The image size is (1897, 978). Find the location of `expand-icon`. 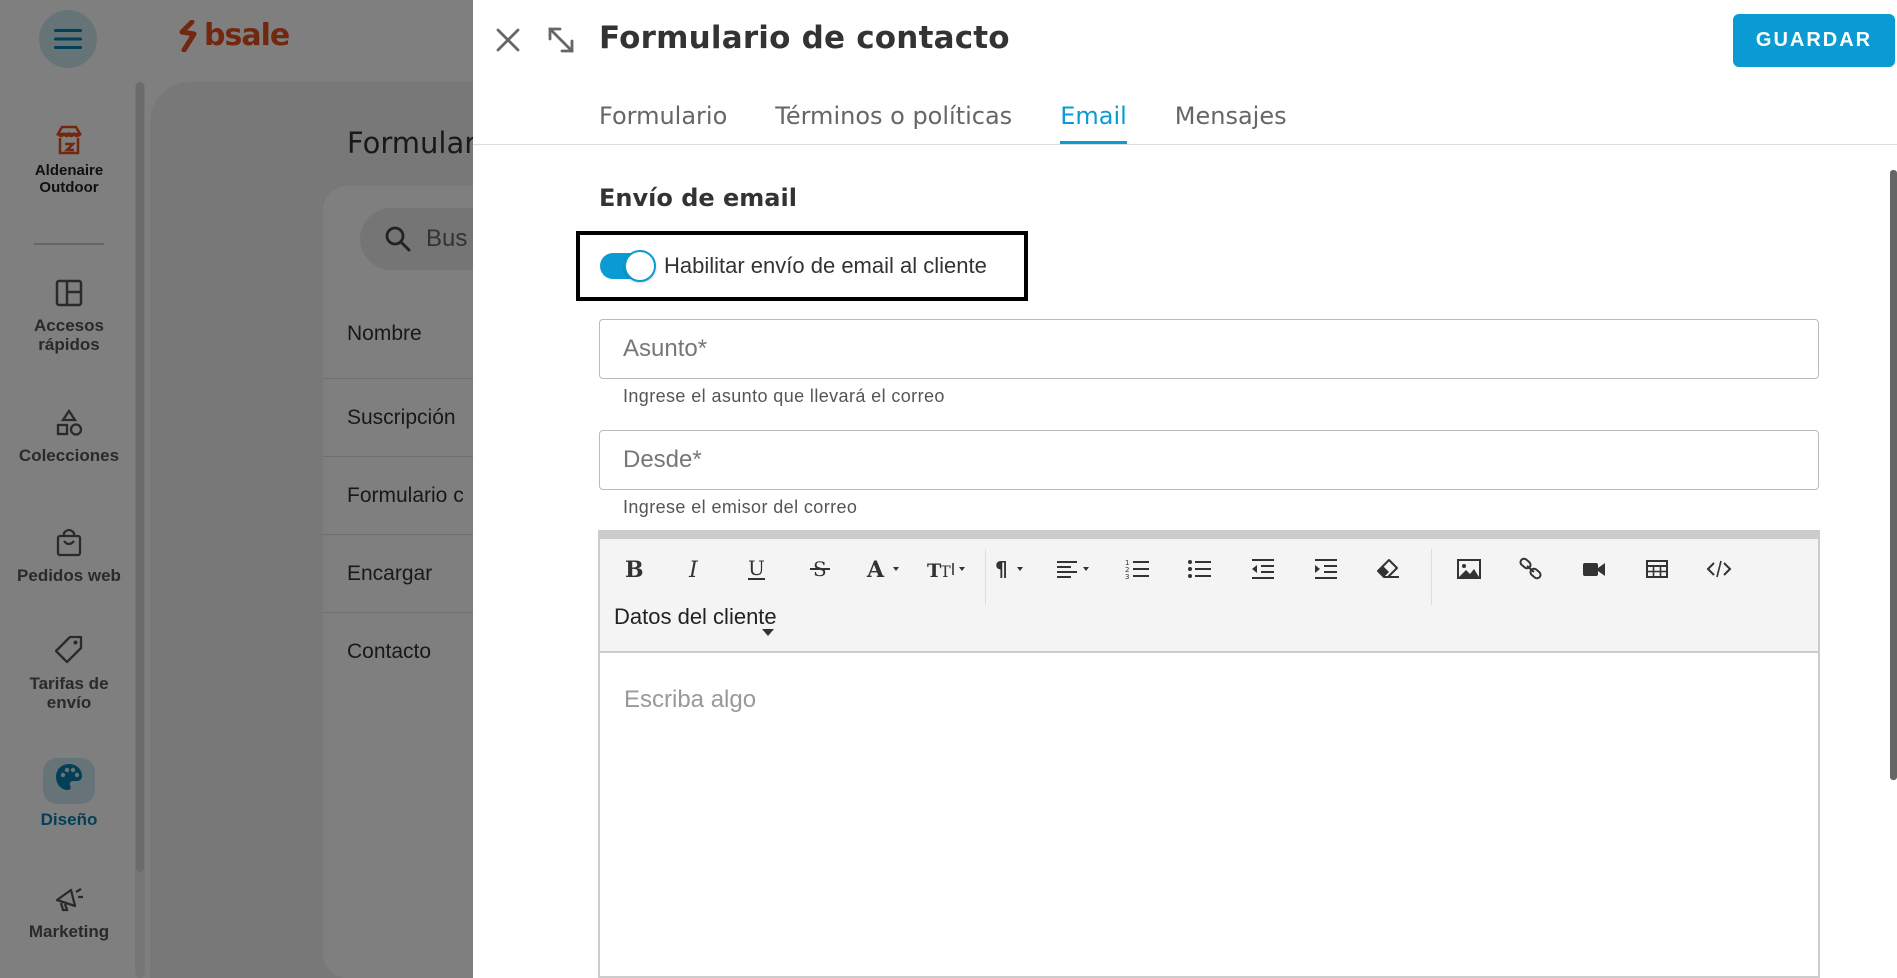

expand-icon is located at coordinates (561, 40).